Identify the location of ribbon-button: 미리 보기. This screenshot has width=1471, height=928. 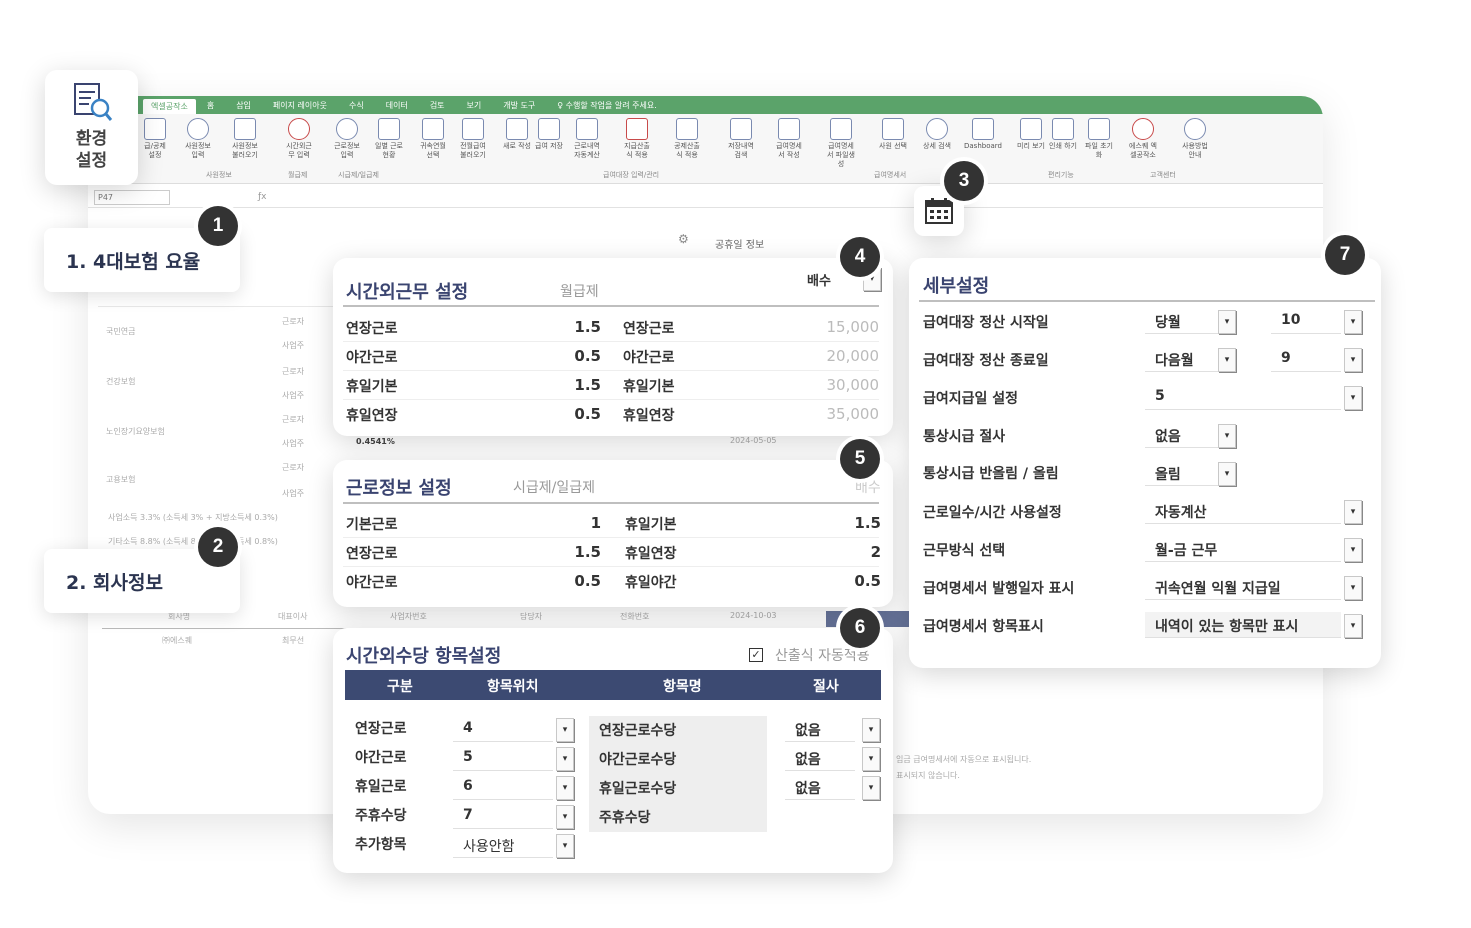
(1031, 134).